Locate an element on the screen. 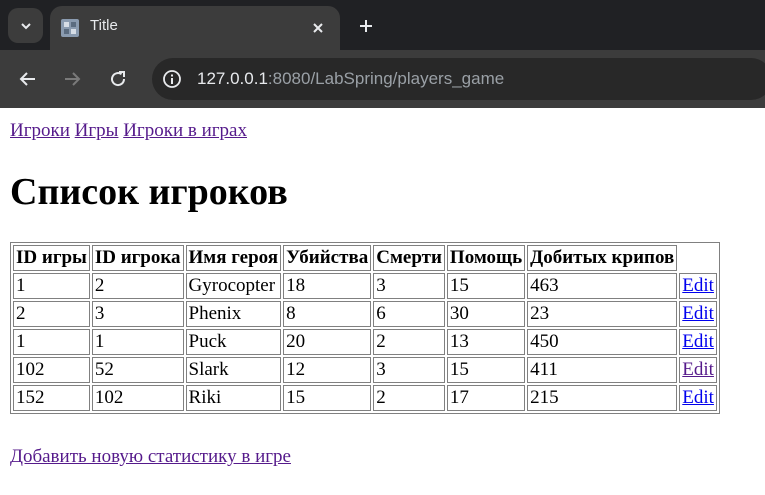  reload-icon is located at coordinates (118, 79).